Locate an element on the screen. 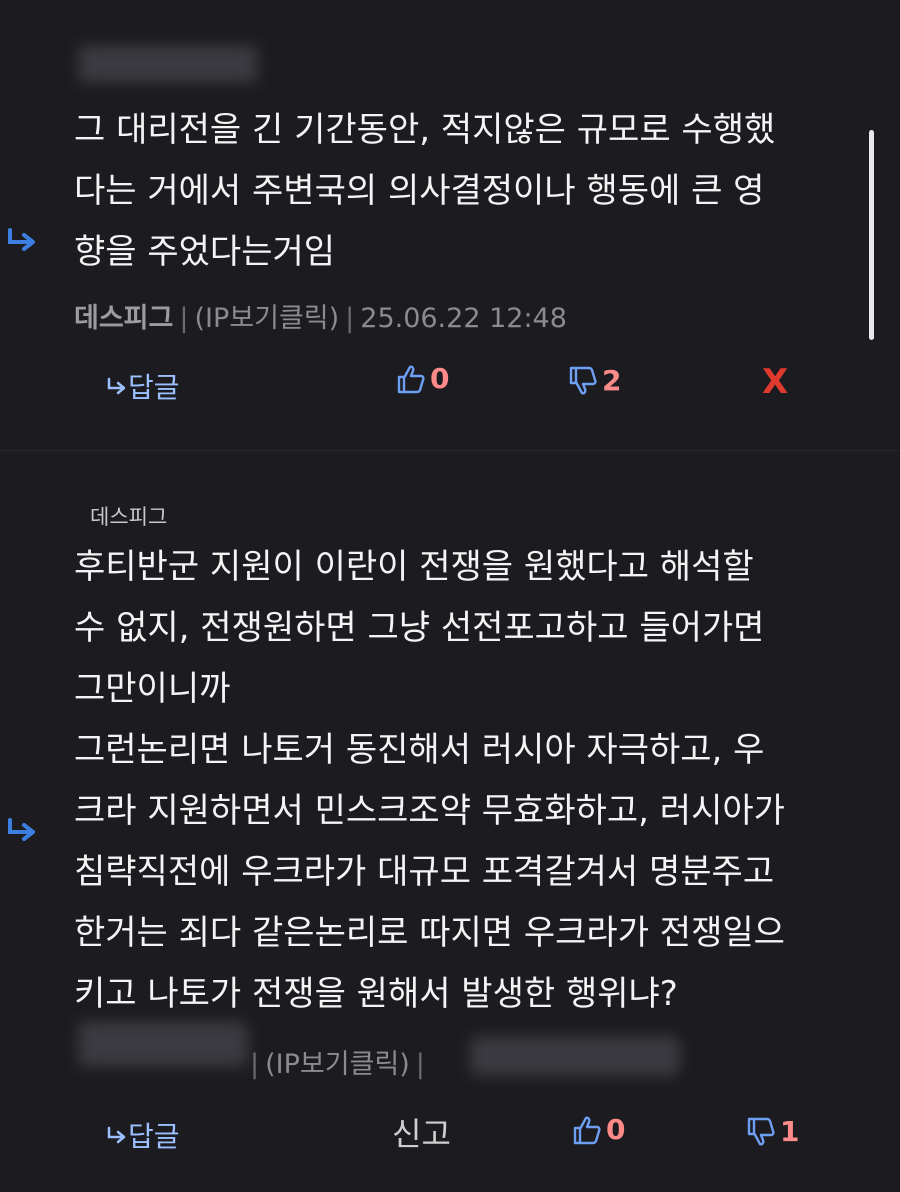  dislike-count: 1 is located at coordinates (790, 1131).